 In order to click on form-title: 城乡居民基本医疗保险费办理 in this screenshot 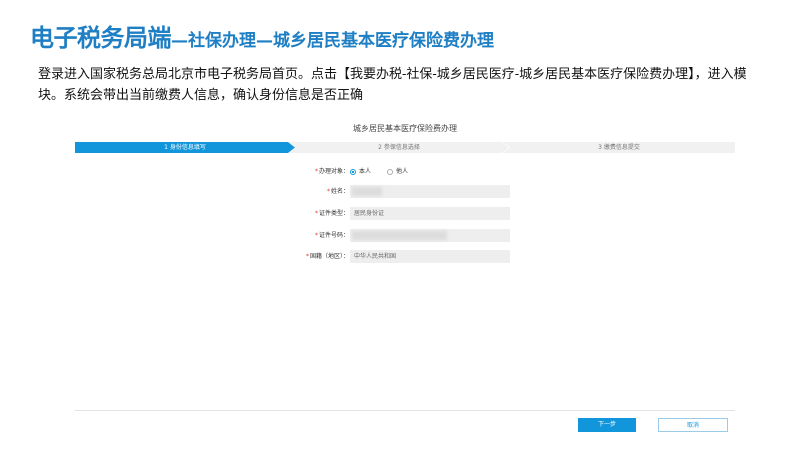, I will do `click(405, 128)`.